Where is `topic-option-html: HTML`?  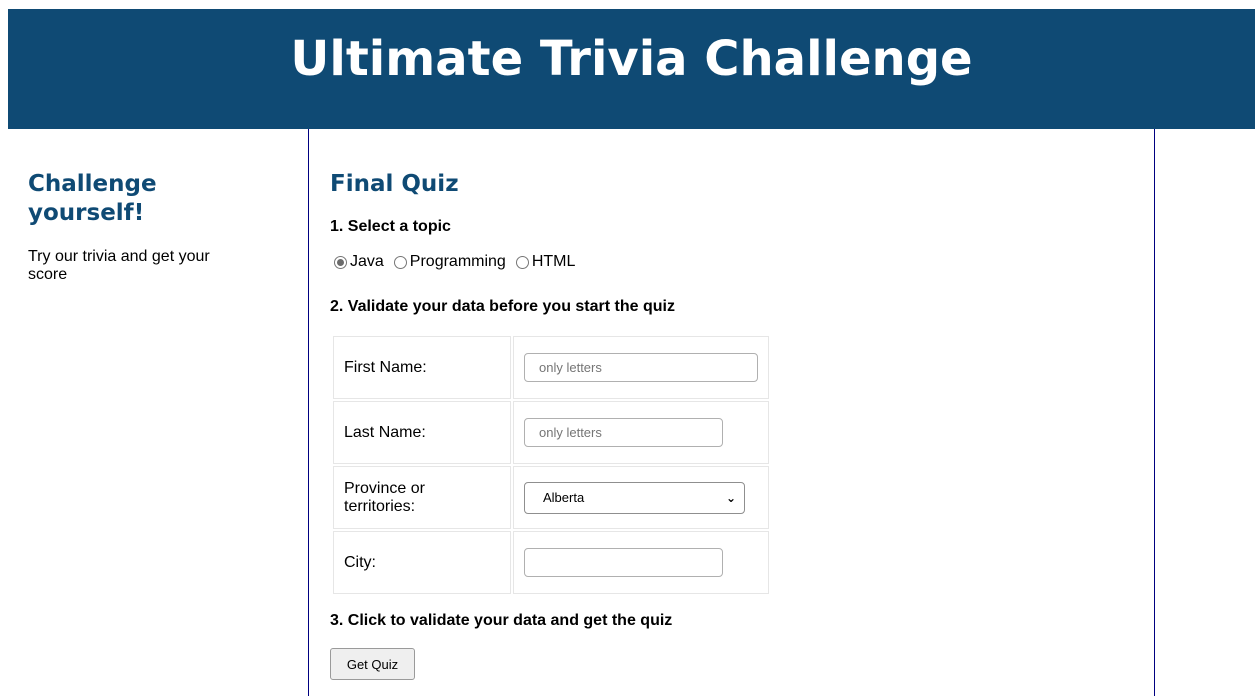
topic-option-html: HTML is located at coordinates (545, 262).